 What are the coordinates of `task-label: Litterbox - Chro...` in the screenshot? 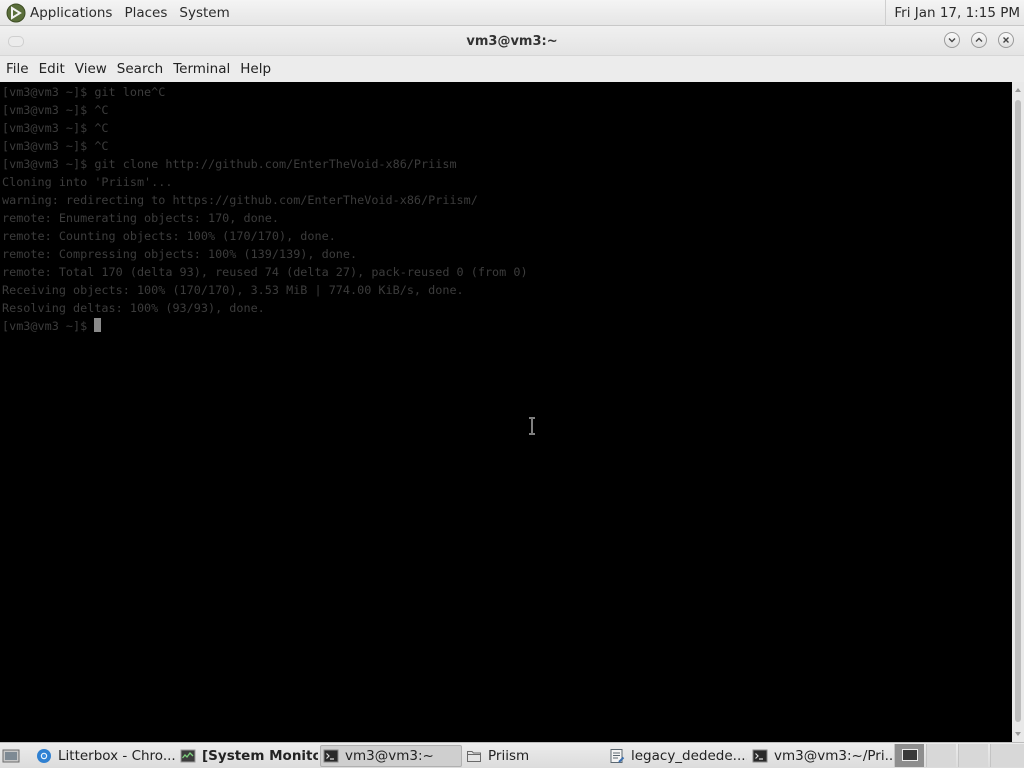 It's located at (117, 756).